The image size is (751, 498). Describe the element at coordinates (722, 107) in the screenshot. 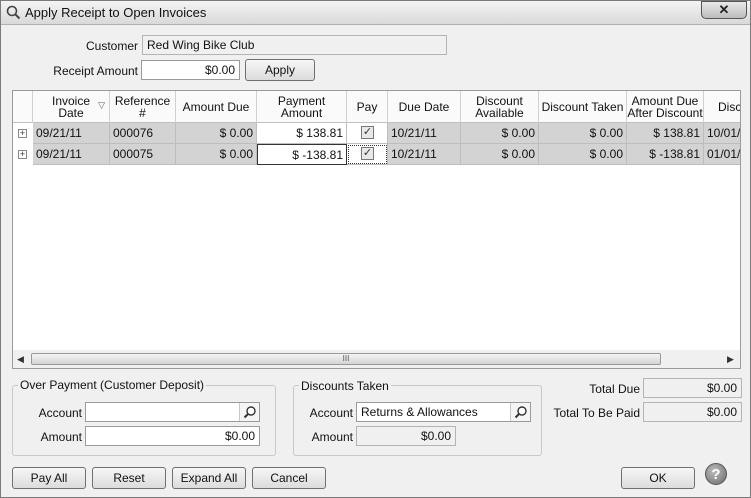

I see `header-disc: Disc` at that location.